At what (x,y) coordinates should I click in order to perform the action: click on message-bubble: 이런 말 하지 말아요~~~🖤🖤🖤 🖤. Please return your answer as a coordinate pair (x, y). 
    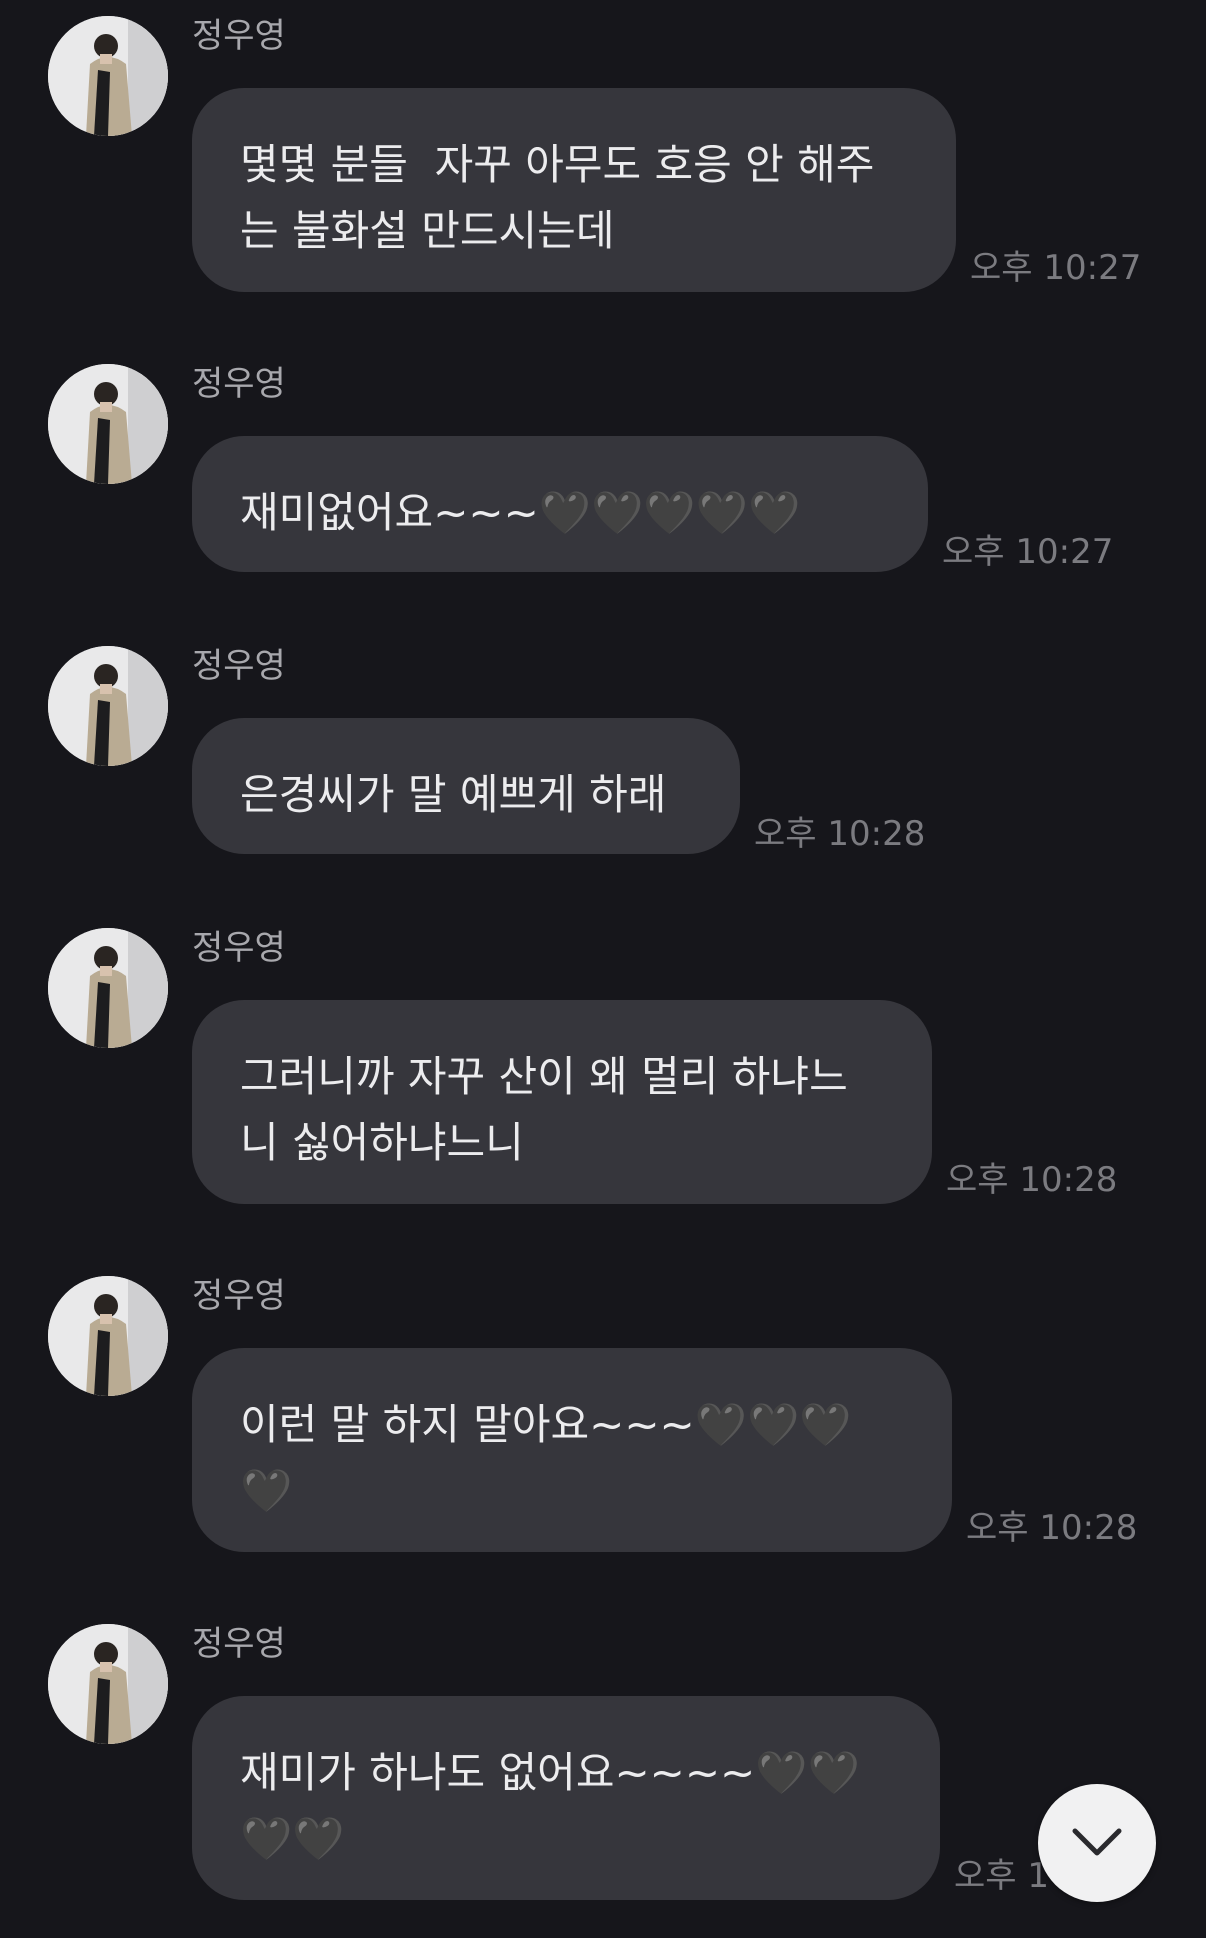
    Looking at the image, I should click on (572, 1450).